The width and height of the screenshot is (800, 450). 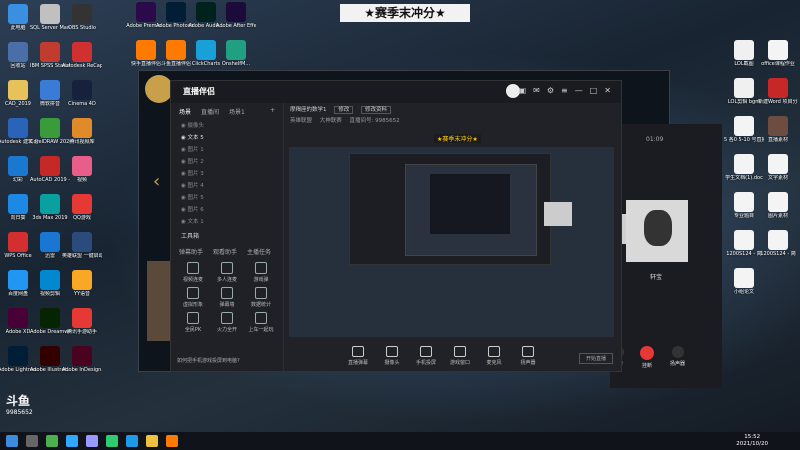 I want to click on tool-button: 视频连麦, so click(x=193, y=272).